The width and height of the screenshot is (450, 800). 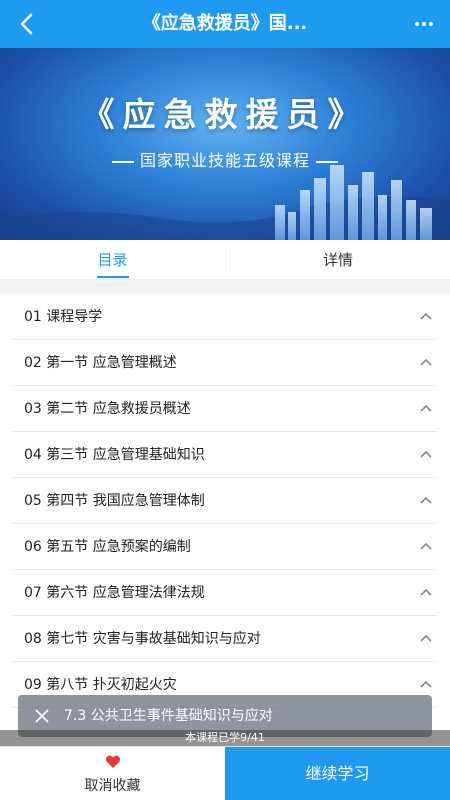 I want to click on banner-subtitle-text: 国家职业技能五级课程, so click(x=224, y=160).